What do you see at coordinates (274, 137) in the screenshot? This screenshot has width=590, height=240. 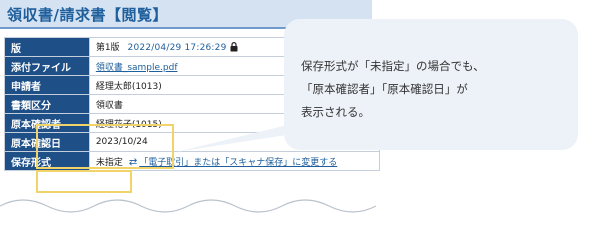 I see `callout-pointer` at bounding box center [274, 137].